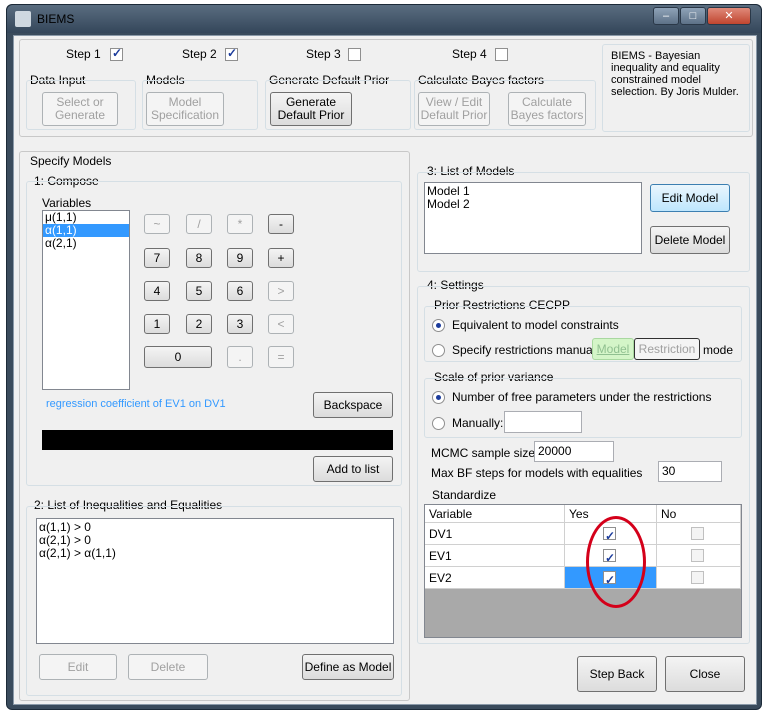 This screenshot has height=718, width=768. I want to click on keypad-9: 9, so click(240, 258).